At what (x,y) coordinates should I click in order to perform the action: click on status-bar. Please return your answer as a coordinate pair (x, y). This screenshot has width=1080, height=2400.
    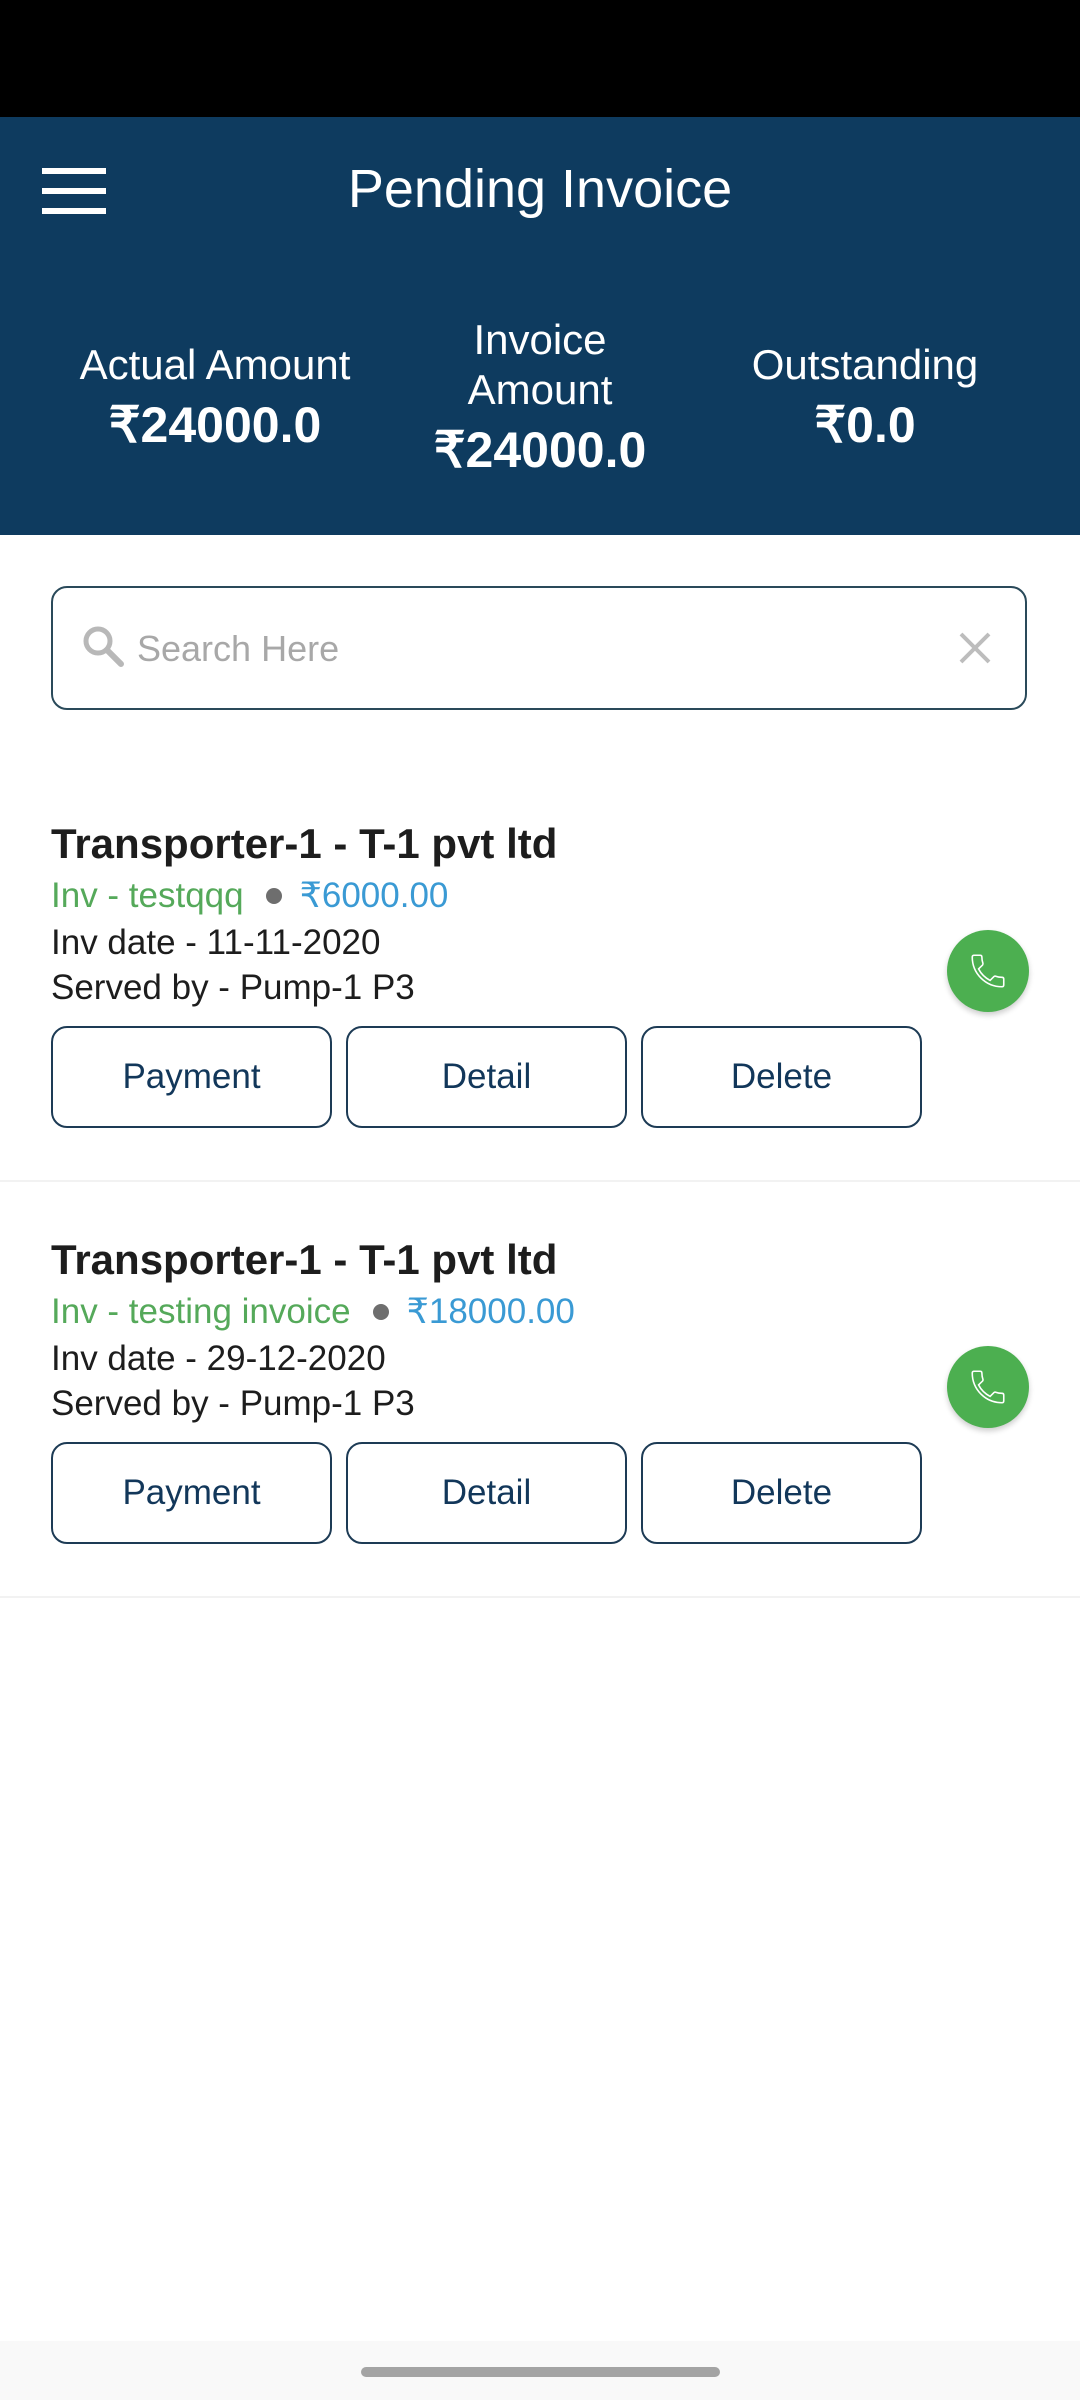
    Looking at the image, I should click on (540, 58).